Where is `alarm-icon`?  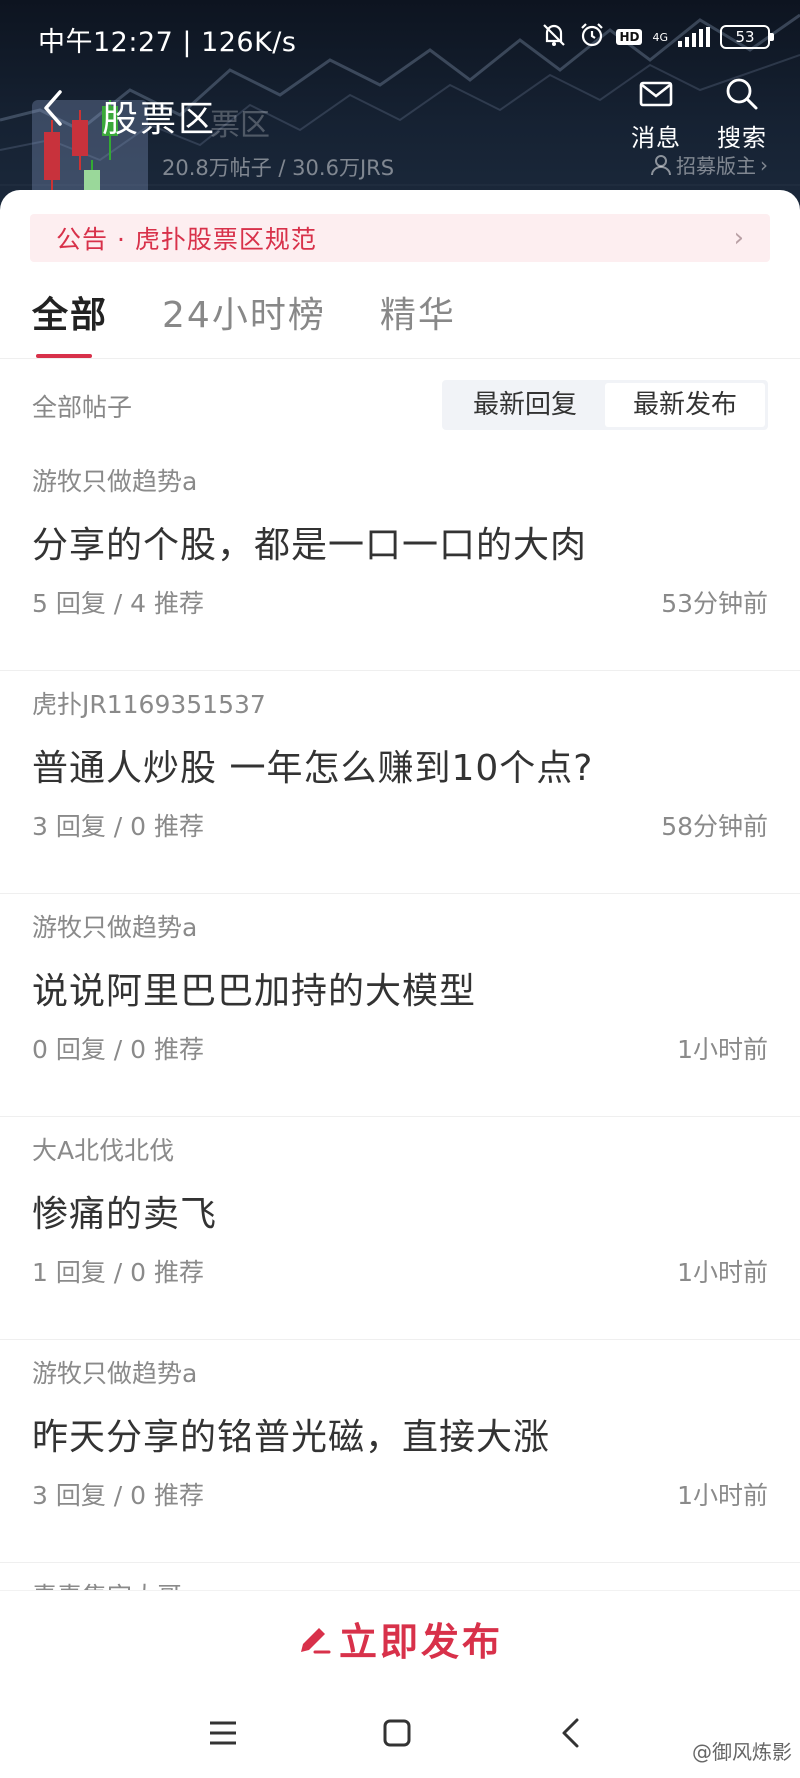
alarm-icon is located at coordinates (592, 37).